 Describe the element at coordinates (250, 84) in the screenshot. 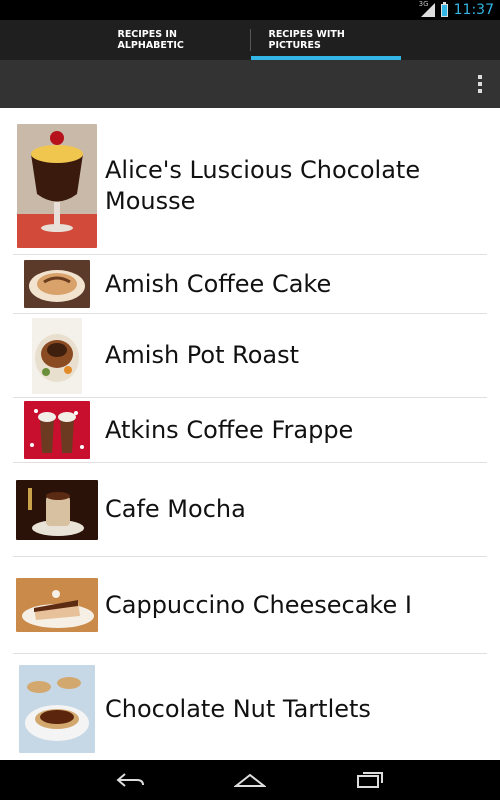

I see `action-bar` at that location.